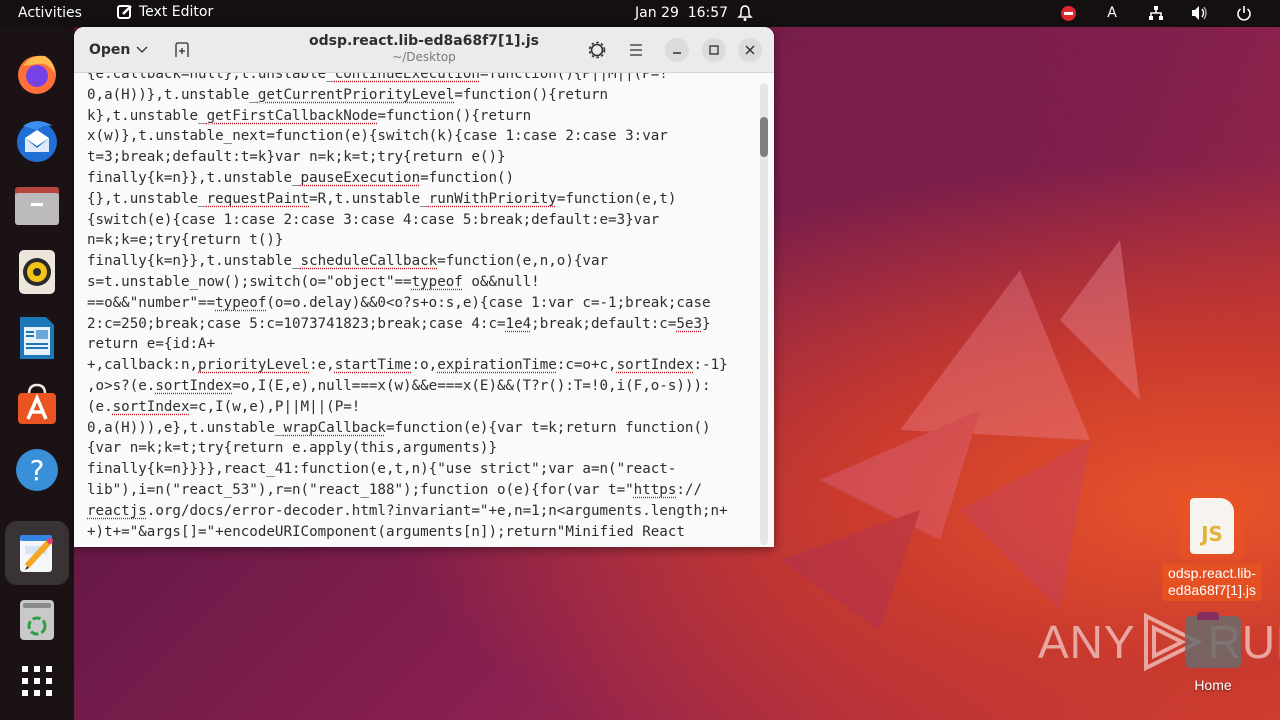 This screenshot has width=1280, height=720. I want to click on dock-item-firefox, so click(37, 74).